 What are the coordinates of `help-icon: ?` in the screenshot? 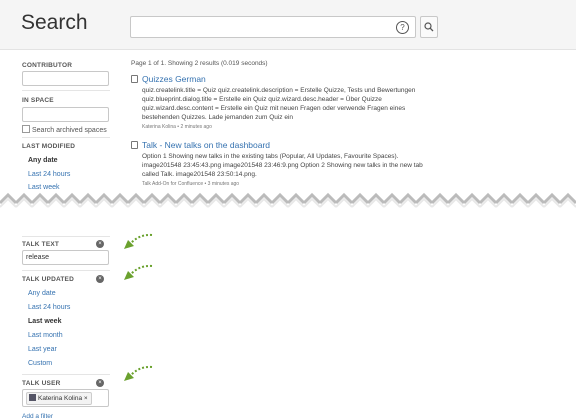 It's located at (402, 27).